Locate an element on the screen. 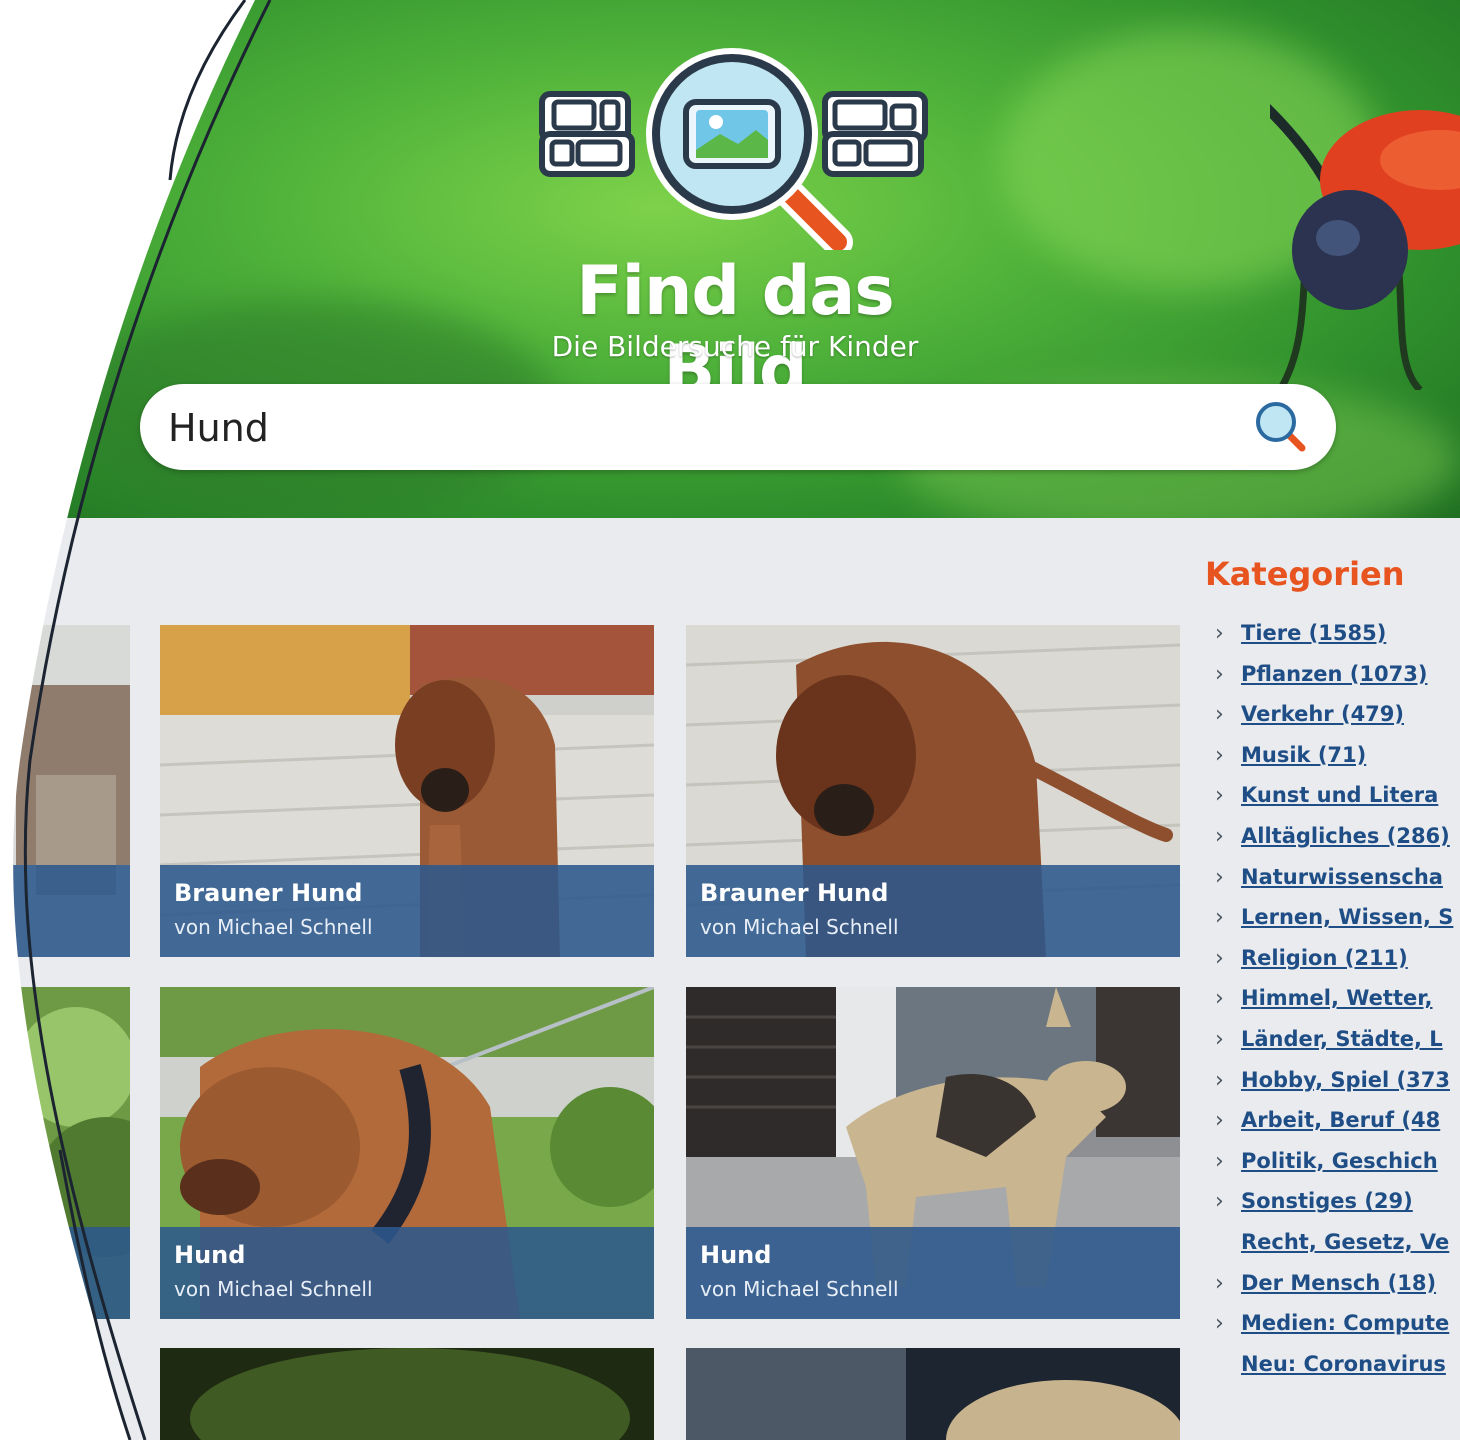 This screenshot has height=1440, width=1460. category-item: Recht, Gesetz, Ve is located at coordinates (1337, 1250).